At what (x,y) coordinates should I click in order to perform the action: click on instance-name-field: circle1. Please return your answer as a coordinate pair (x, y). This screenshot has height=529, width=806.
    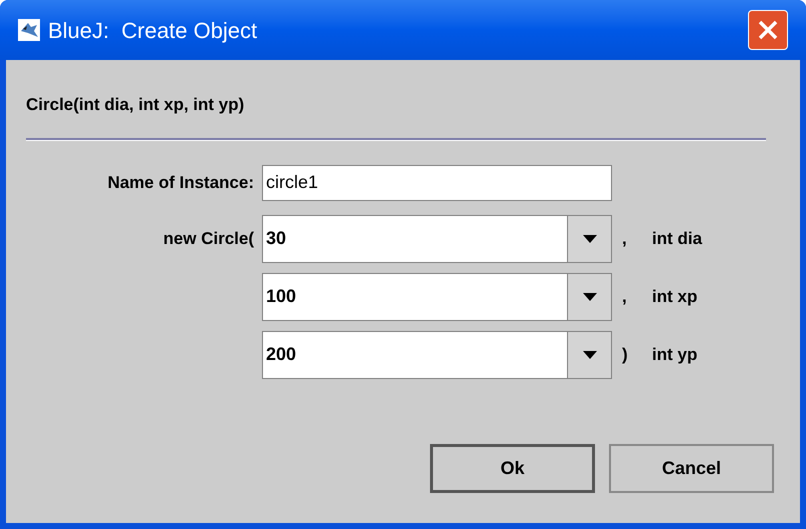
    Looking at the image, I should click on (437, 182).